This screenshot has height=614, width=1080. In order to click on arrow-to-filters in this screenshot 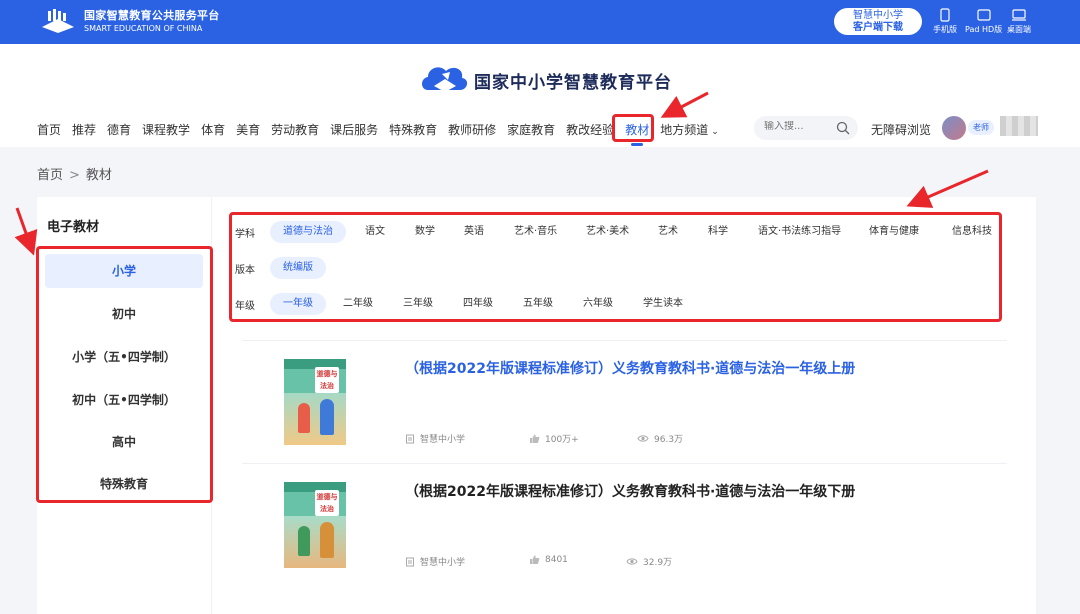, I will do `click(947, 188)`.